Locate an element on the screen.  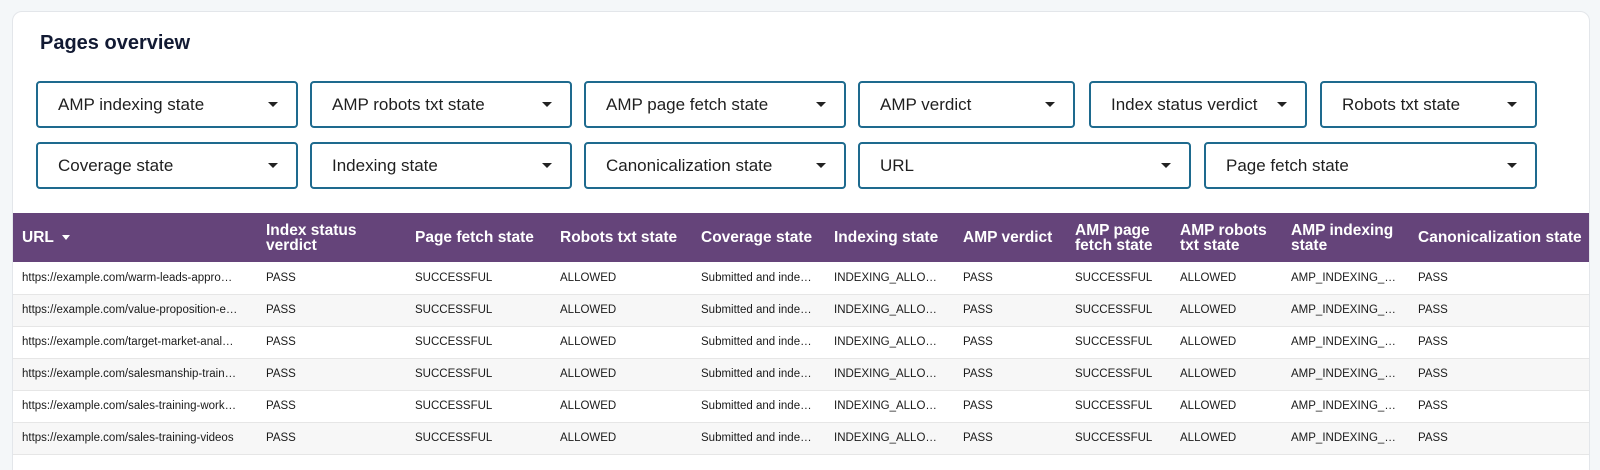
column-header-amp-indexing-state: AMP indexing state is located at coordinates (1345, 237).